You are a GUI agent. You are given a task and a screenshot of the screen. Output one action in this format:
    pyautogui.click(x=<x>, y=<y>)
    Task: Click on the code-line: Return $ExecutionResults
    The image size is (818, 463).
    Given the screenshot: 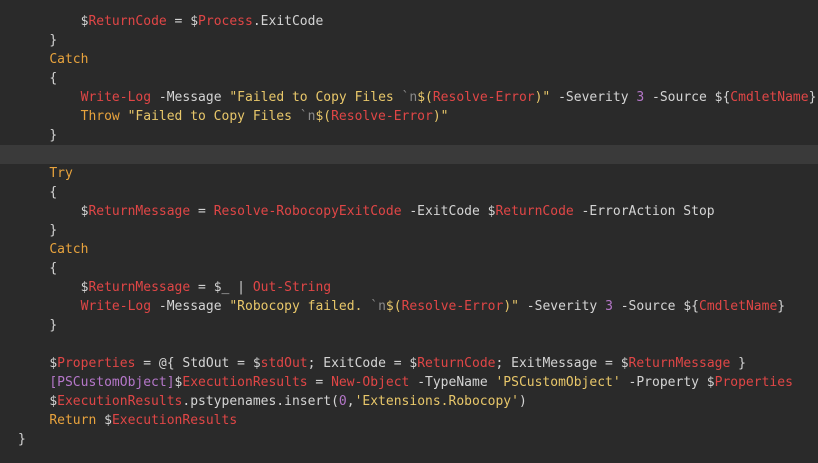 What is the action you would take?
    pyautogui.click(x=409, y=420)
    